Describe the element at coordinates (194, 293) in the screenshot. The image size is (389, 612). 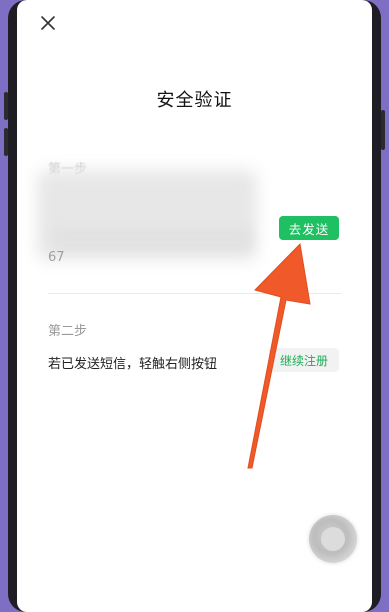
I see `divider` at that location.